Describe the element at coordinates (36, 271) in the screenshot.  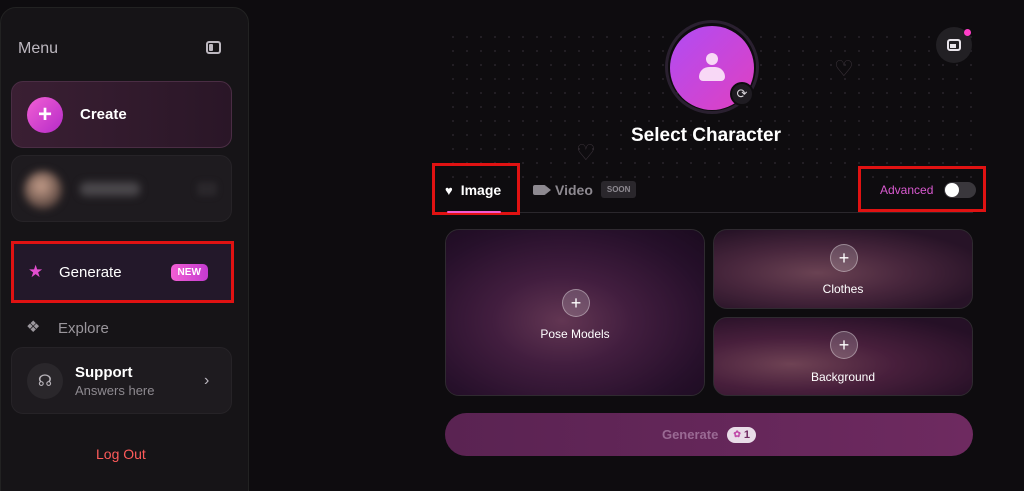
I see `star-wand-icon: ★` at that location.